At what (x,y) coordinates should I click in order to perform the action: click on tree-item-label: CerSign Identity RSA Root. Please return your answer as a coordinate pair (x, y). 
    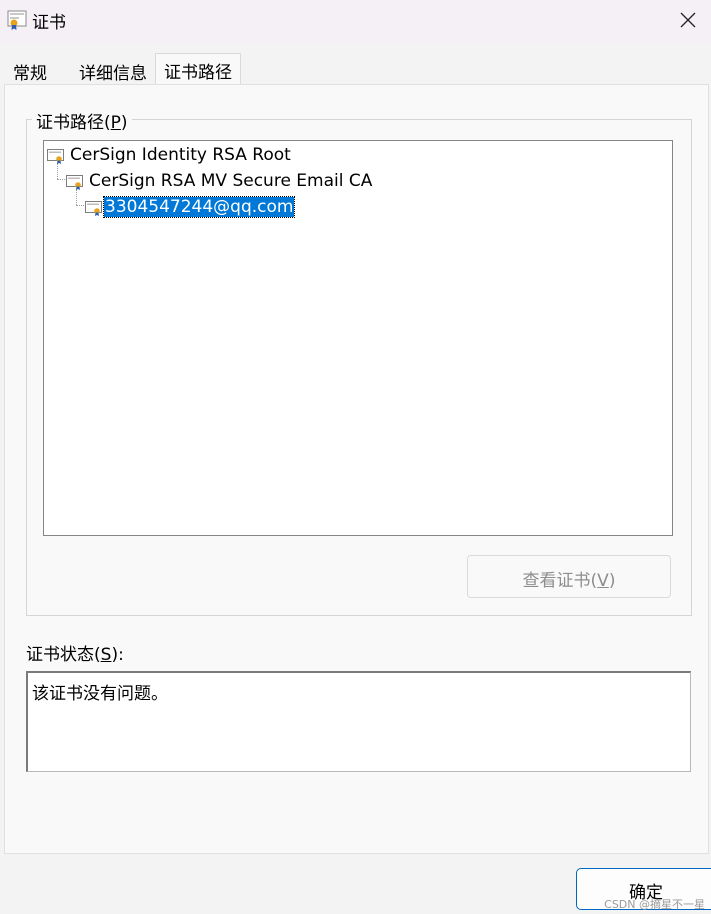
    Looking at the image, I should click on (180, 155).